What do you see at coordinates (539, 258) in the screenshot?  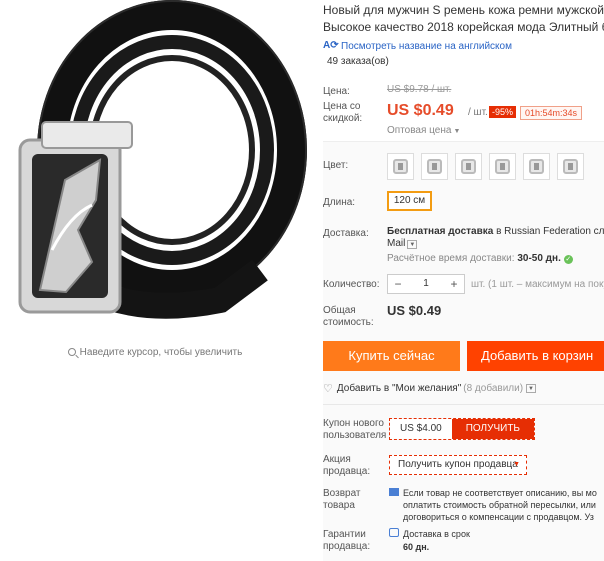 I see `delivery-time-value: 30-50 дн.` at bounding box center [539, 258].